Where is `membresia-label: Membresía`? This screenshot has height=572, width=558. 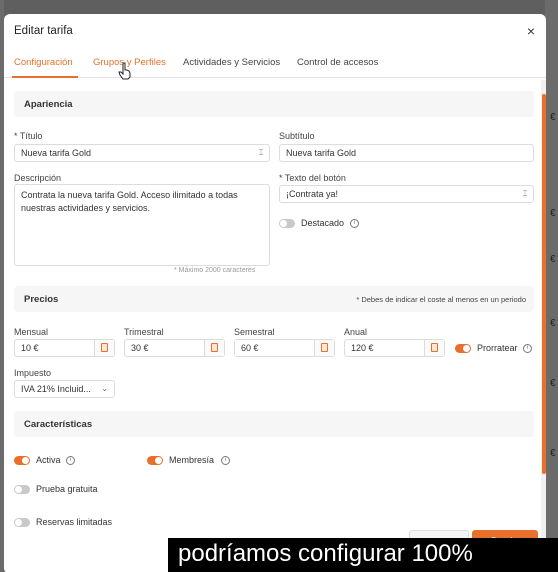 membresia-label: Membresía is located at coordinates (192, 460).